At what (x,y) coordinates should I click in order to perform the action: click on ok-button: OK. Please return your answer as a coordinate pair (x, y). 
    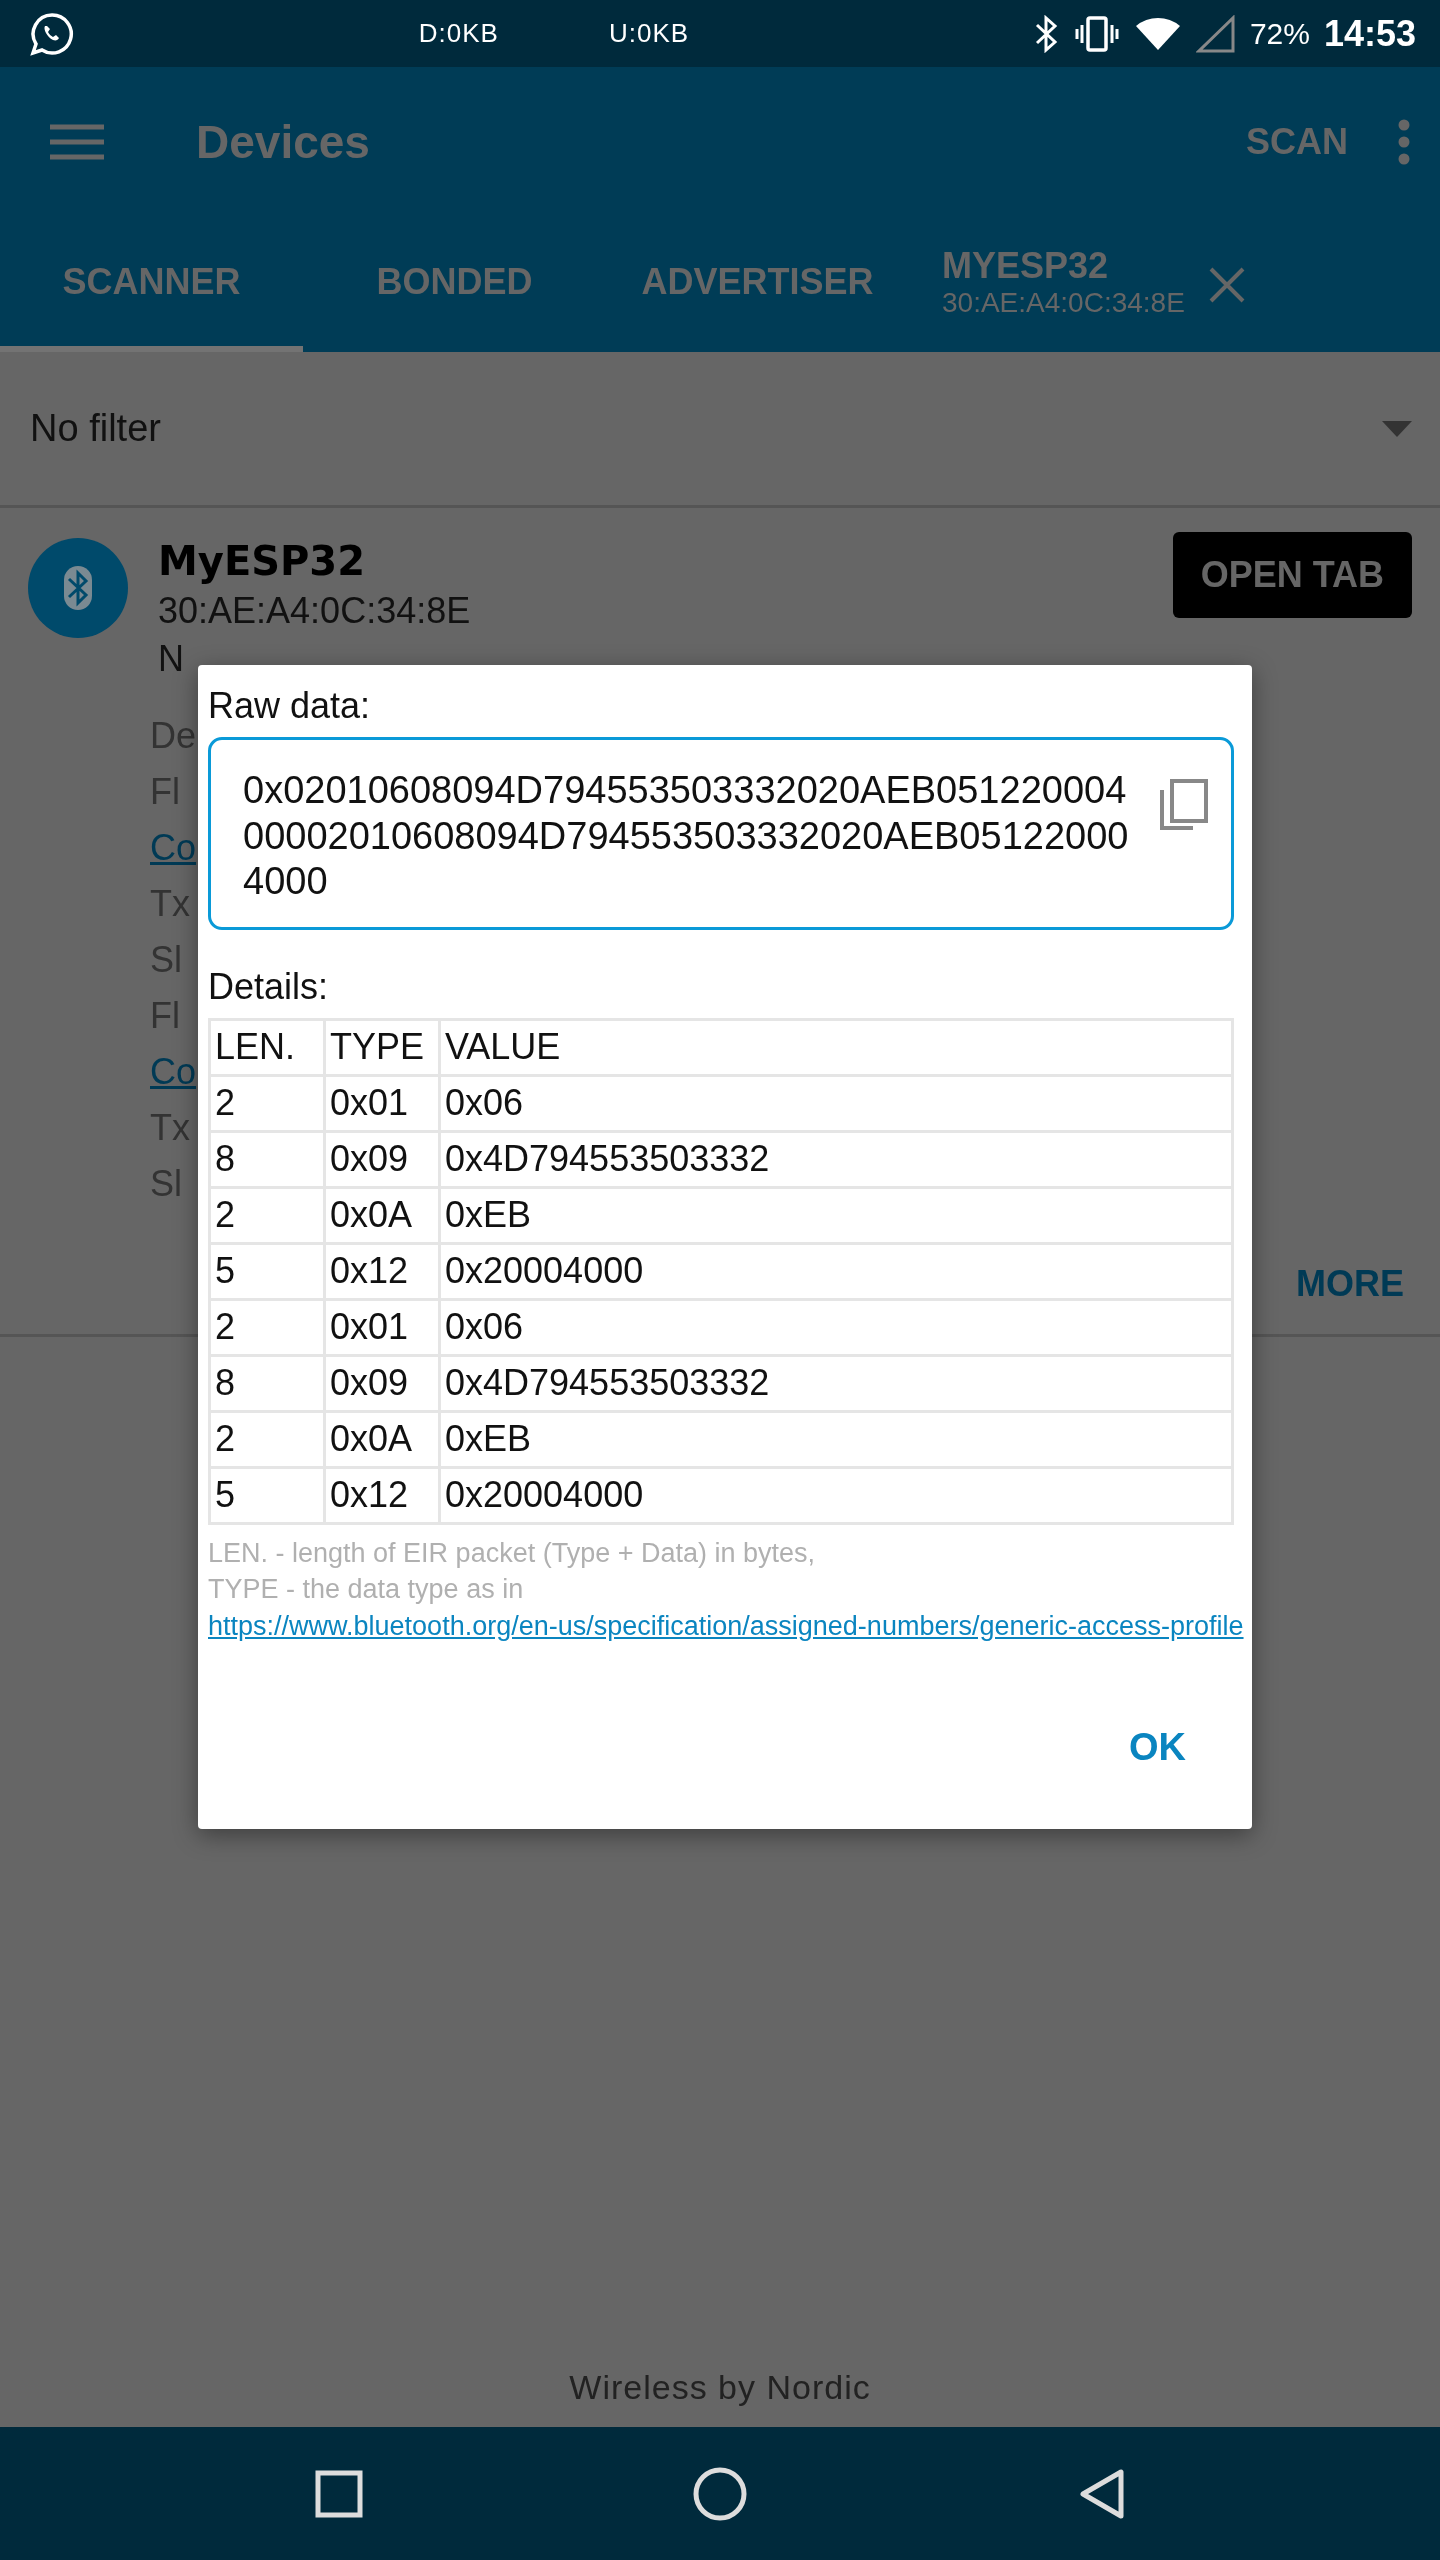
    Looking at the image, I should click on (1157, 1748).